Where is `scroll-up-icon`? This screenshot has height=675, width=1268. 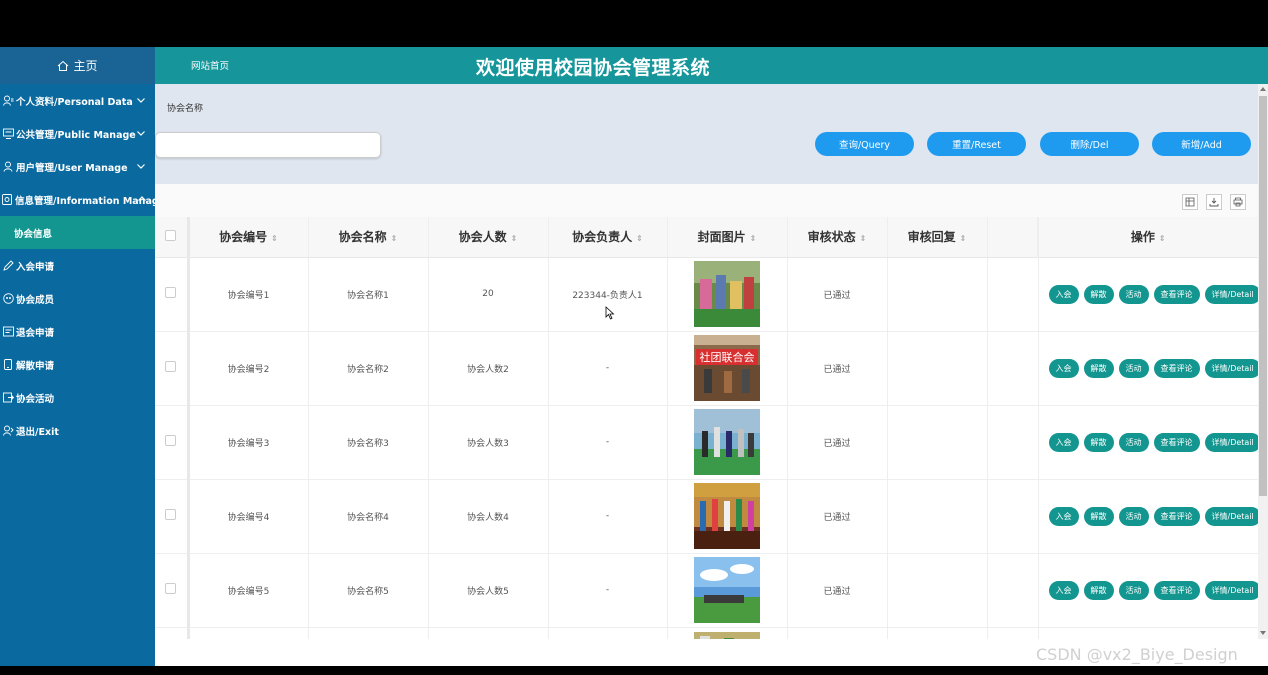
scroll-up-icon is located at coordinates (1263, 89).